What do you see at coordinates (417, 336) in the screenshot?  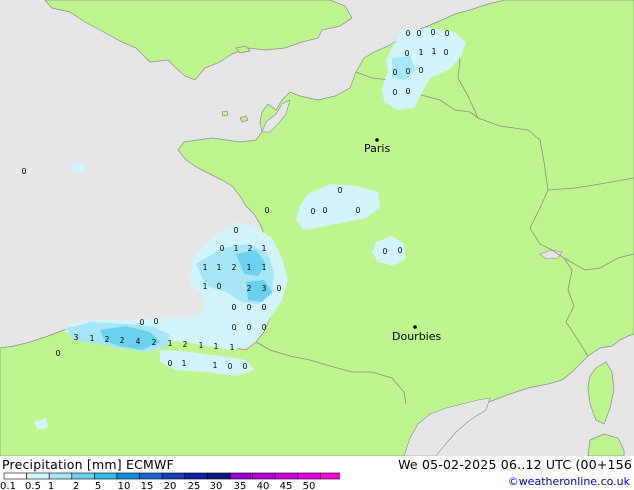 I see `city-label-dourbies: Dourbies` at bounding box center [417, 336].